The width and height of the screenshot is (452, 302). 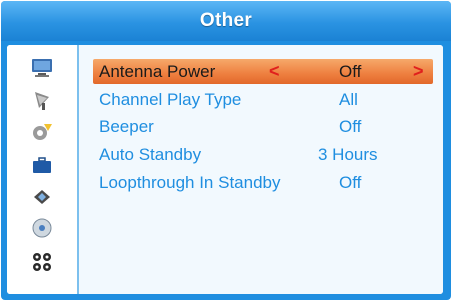 What do you see at coordinates (42, 166) in the screenshot?
I see `briefcase-icon` at bounding box center [42, 166].